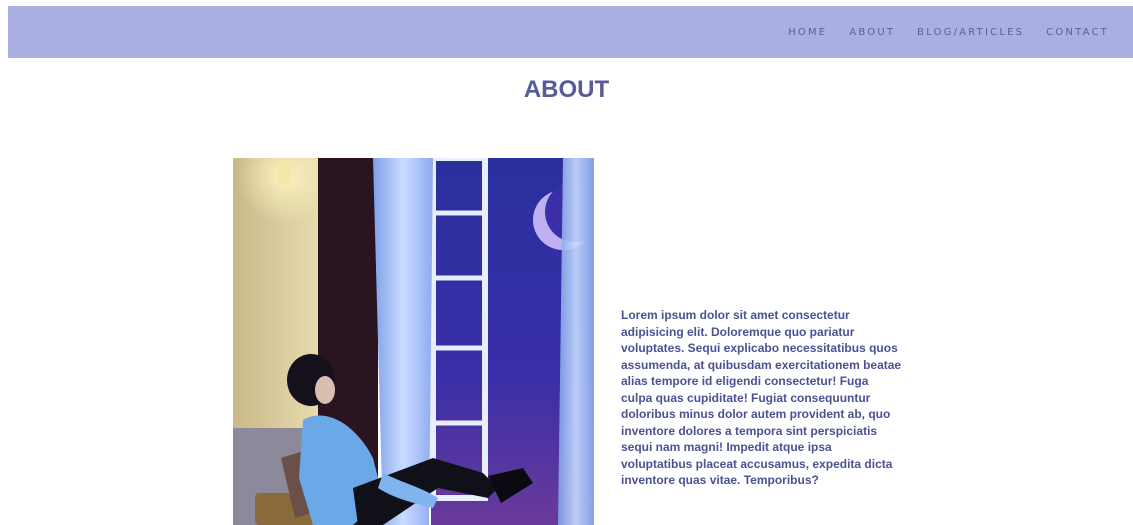 The height and width of the screenshot is (525, 1133). What do you see at coordinates (566, 89) in the screenshot?
I see `page-title: ABOUT` at bounding box center [566, 89].